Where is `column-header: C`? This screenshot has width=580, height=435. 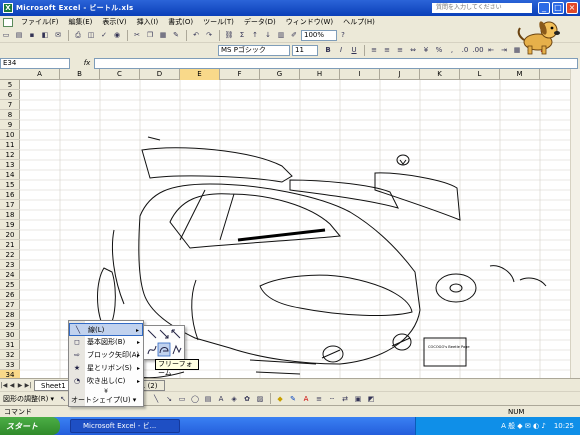
column-header: C is located at coordinates (120, 74).